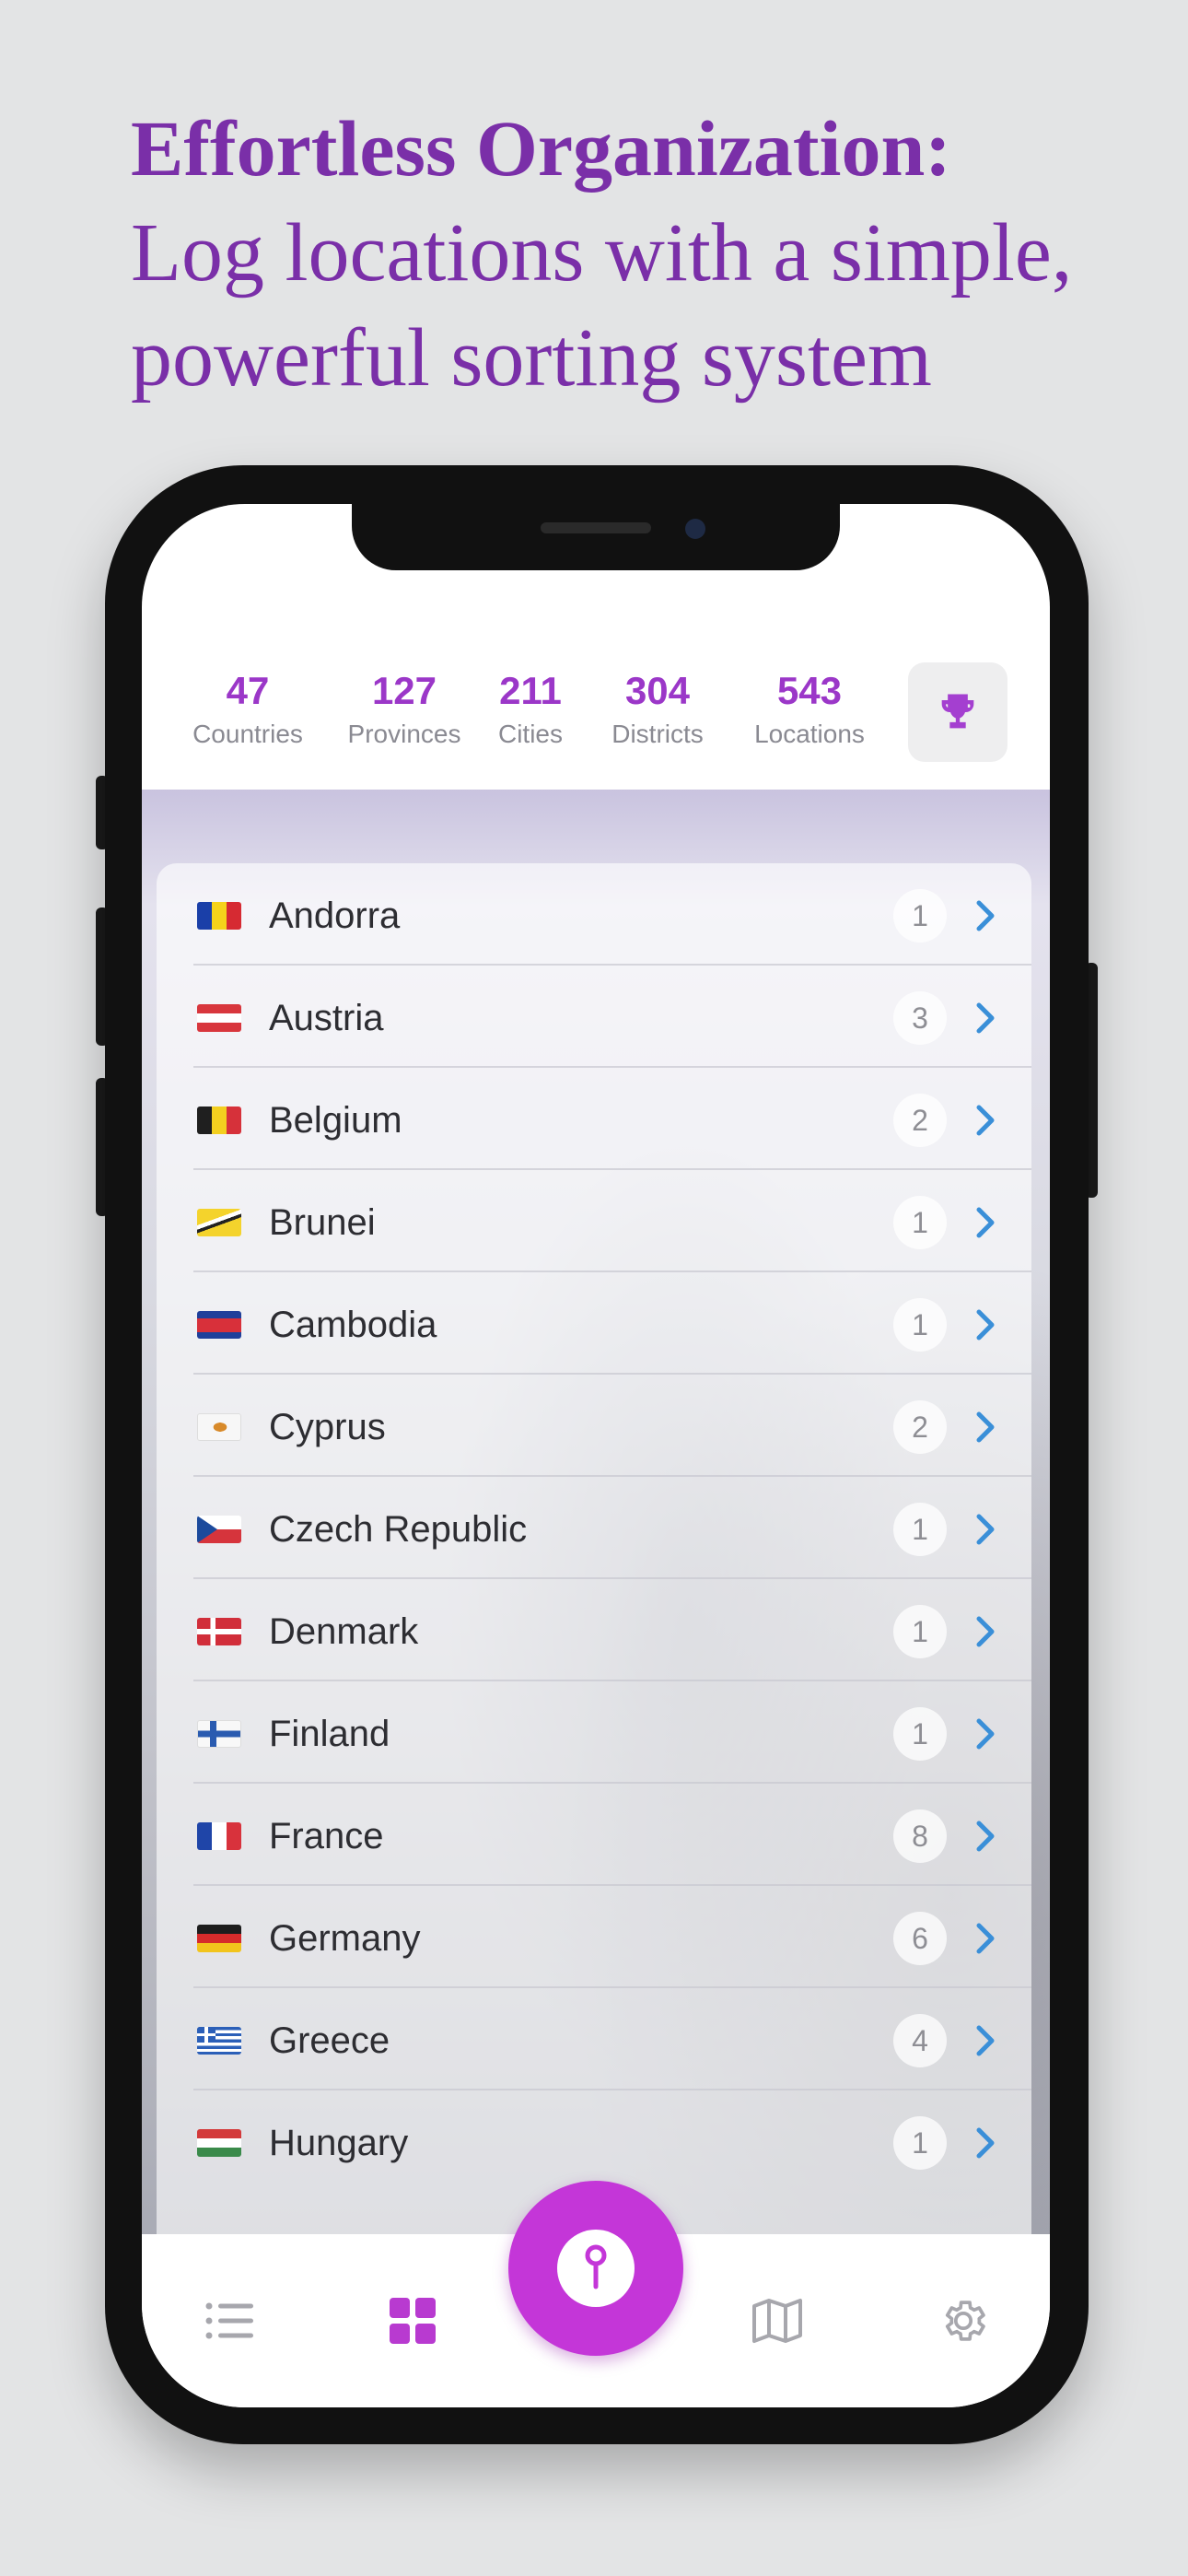 The width and height of the screenshot is (1188, 2576). What do you see at coordinates (219, 1325) in the screenshot?
I see `cambodia-flag-icon` at bounding box center [219, 1325].